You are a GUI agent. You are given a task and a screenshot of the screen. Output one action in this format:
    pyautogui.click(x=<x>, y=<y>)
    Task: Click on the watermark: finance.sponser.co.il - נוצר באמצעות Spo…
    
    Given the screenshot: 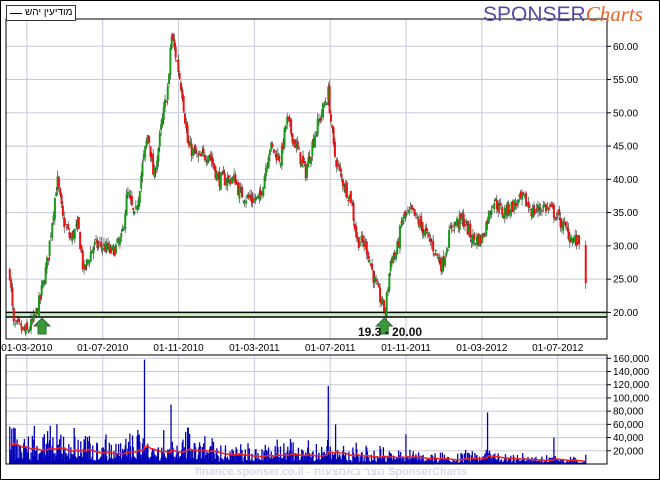 What is the action you would take?
    pyautogui.click(x=331, y=472)
    